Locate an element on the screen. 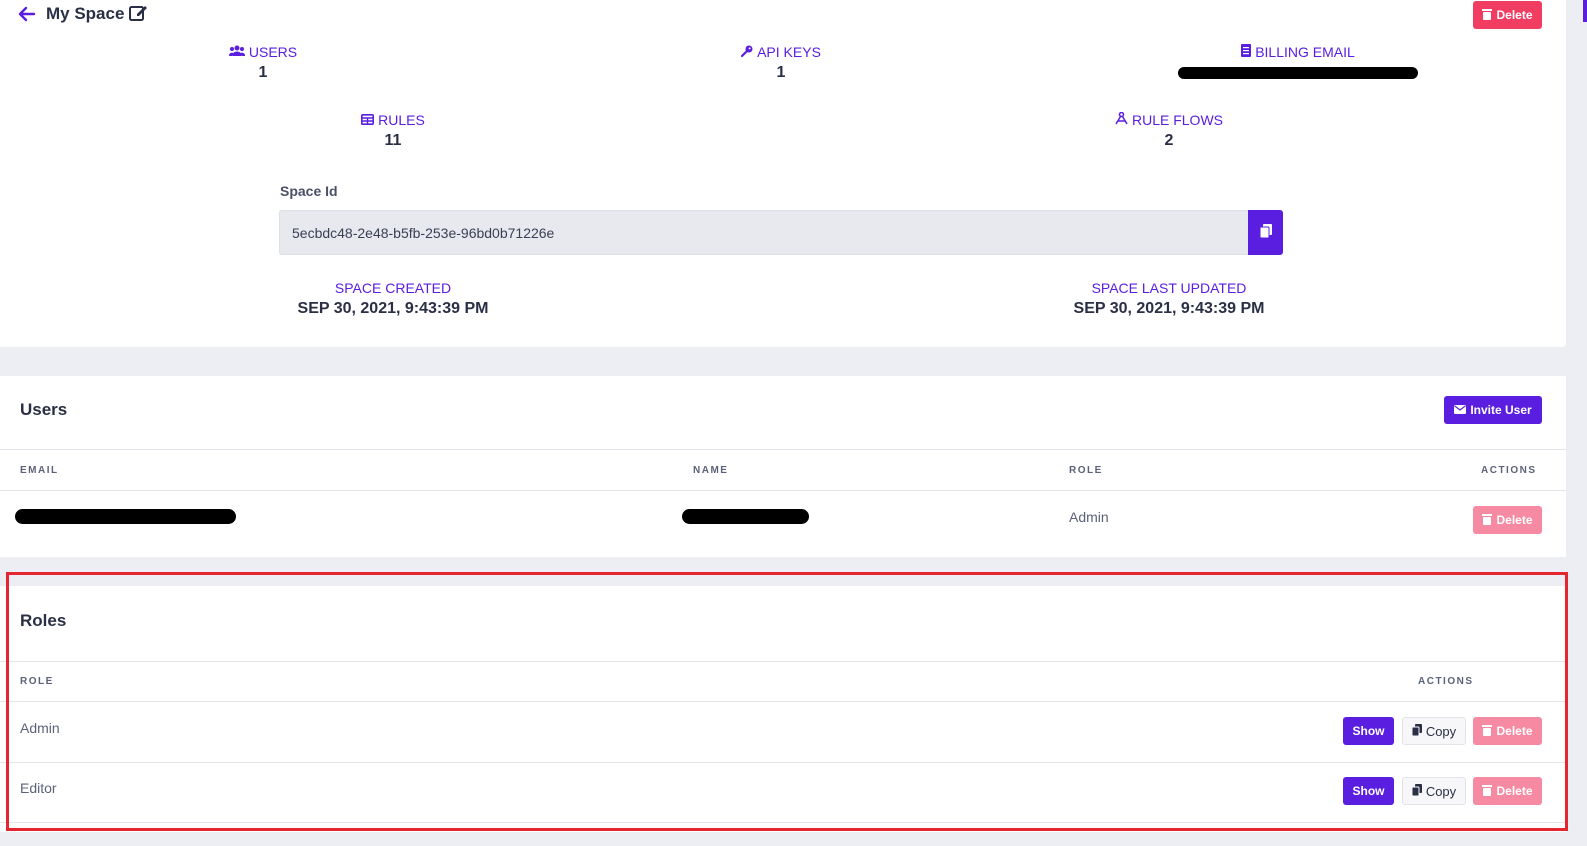  edit-icon is located at coordinates (138, 13).